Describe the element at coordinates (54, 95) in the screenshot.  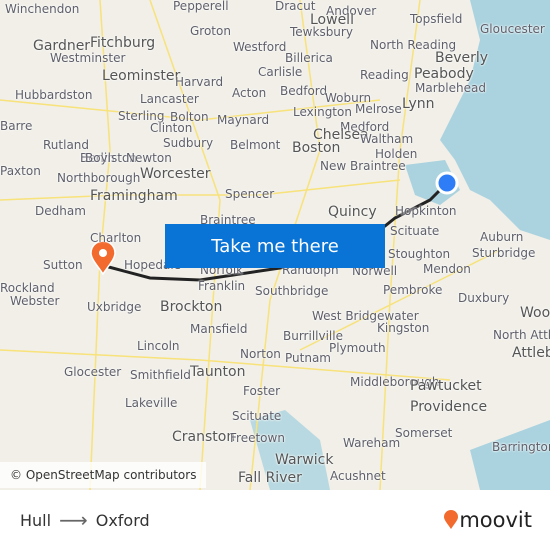
I see `place-label: Hubbardston` at that location.